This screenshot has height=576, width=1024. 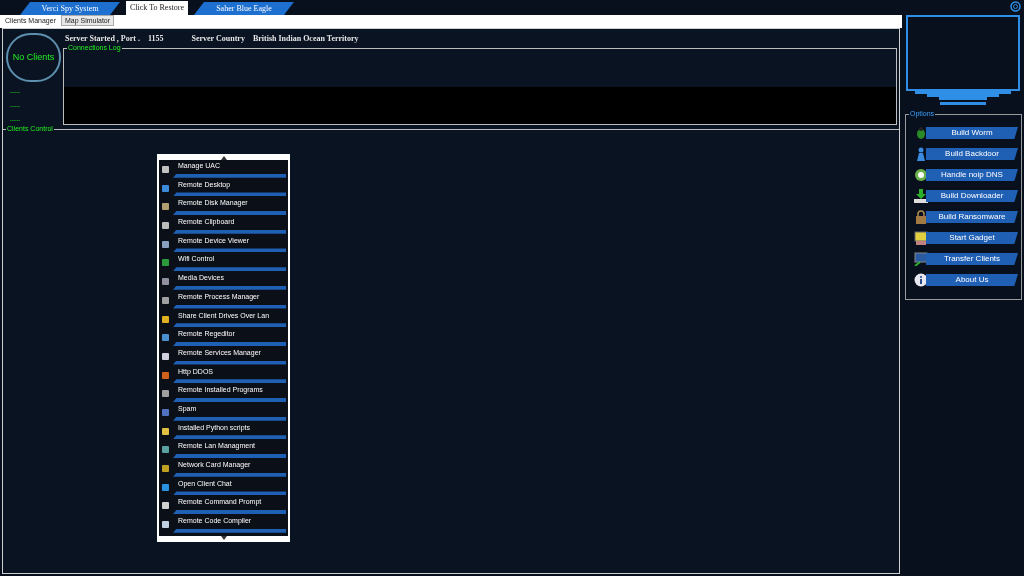 What do you see at coordinates (972, 217) in the screenshot?
I see `option-button: Build Ransomware` at bounding box center [972, 217].